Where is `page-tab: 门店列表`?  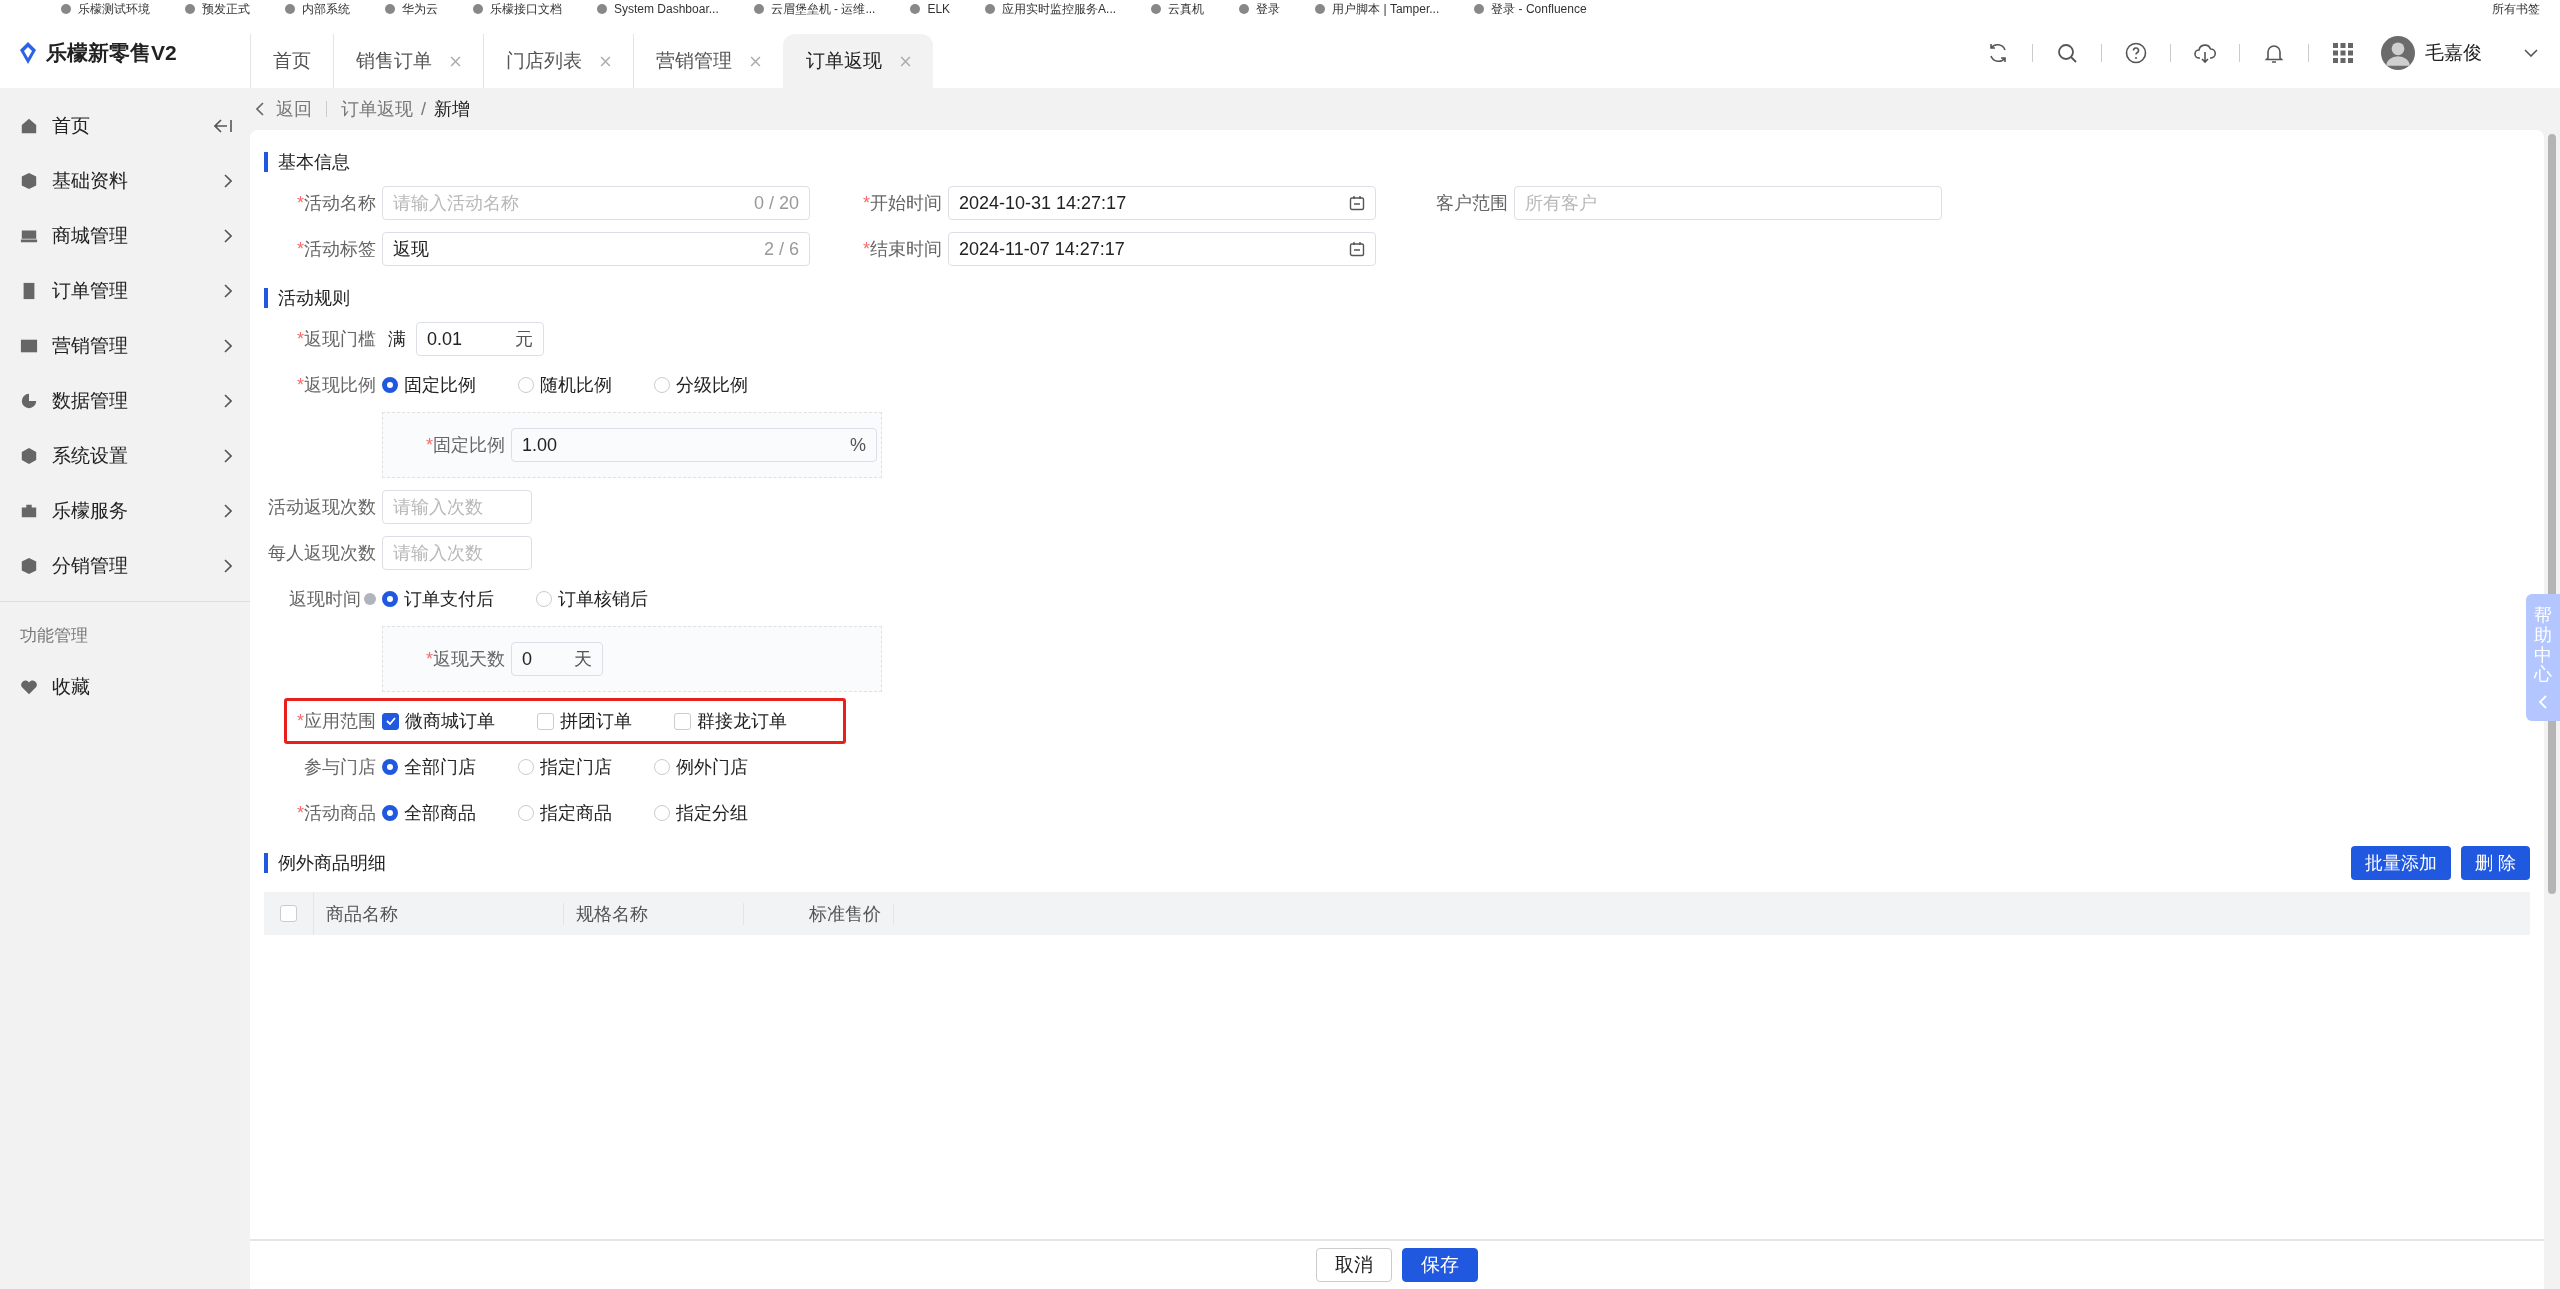
page-tab: 门店列表 is located at coordinates (558, 61).